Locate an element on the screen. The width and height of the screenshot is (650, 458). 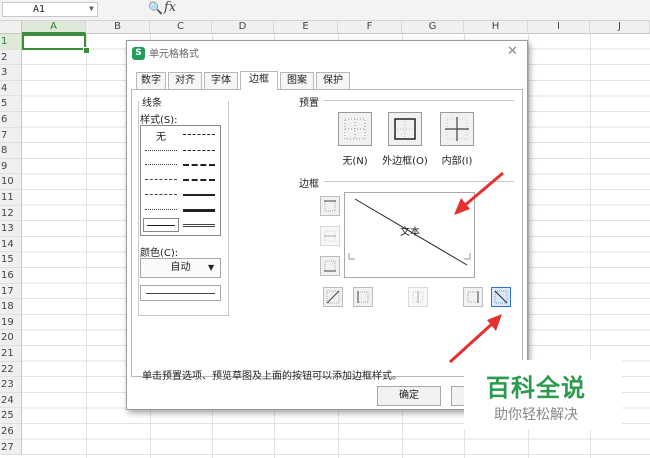
watermark: 百科全说 助你轻松解决 is located at coordinates (543, 395).